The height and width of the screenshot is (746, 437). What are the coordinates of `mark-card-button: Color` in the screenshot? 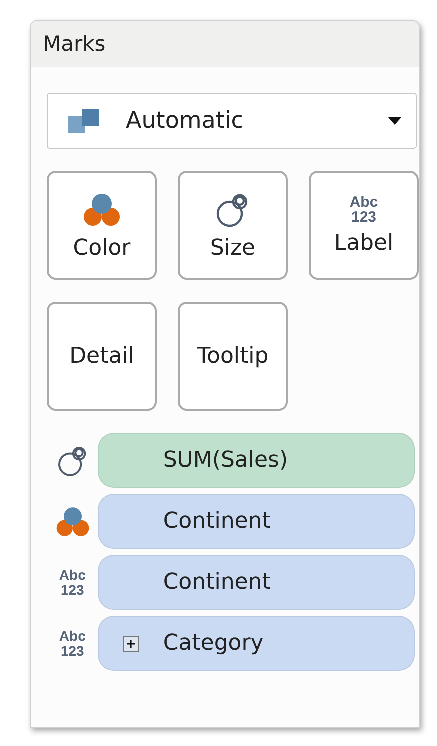 It's located at (102, 225).